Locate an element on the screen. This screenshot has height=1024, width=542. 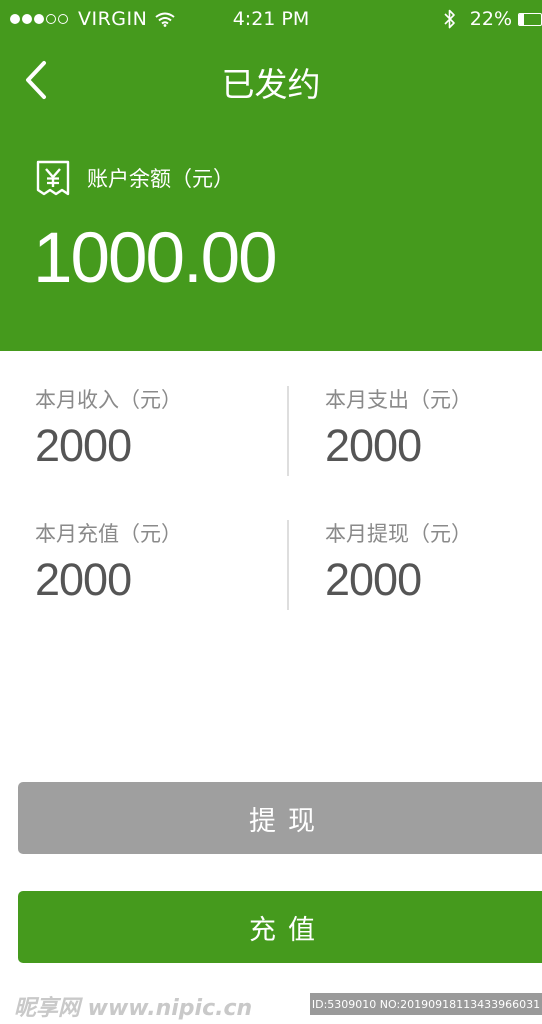
stat-label: 本月提现（元） is located at coordinates (398, 534).